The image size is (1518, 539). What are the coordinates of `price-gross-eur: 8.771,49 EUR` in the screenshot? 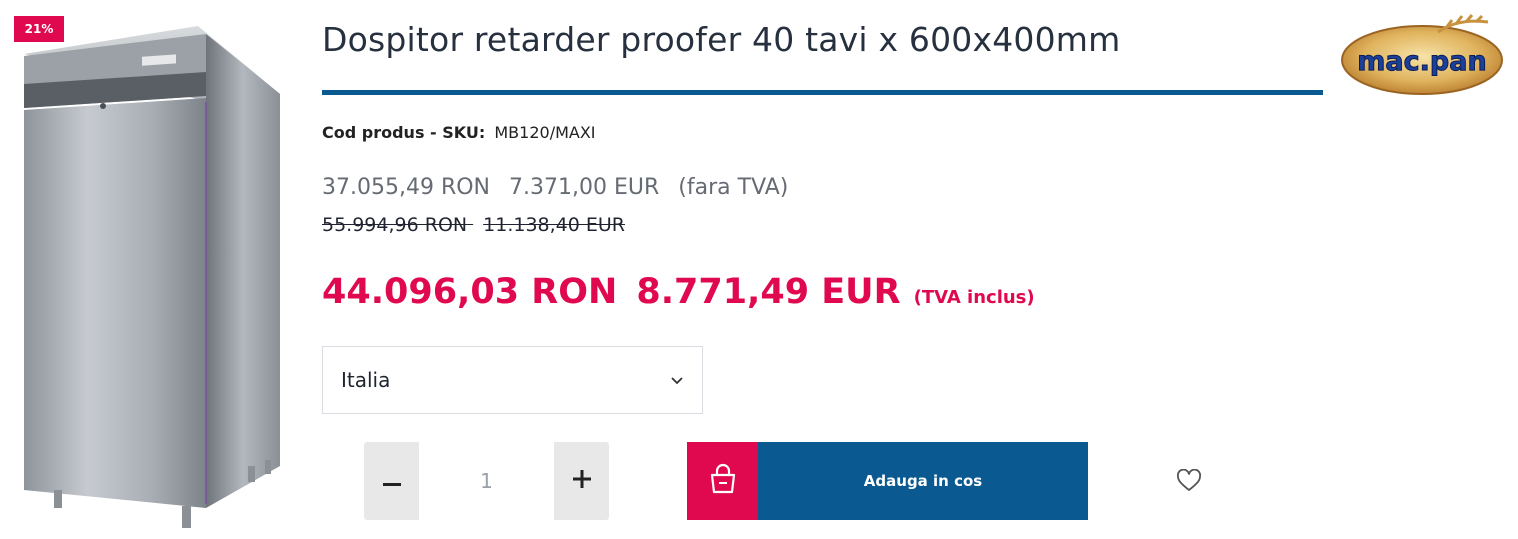 It's located at (768, 292).